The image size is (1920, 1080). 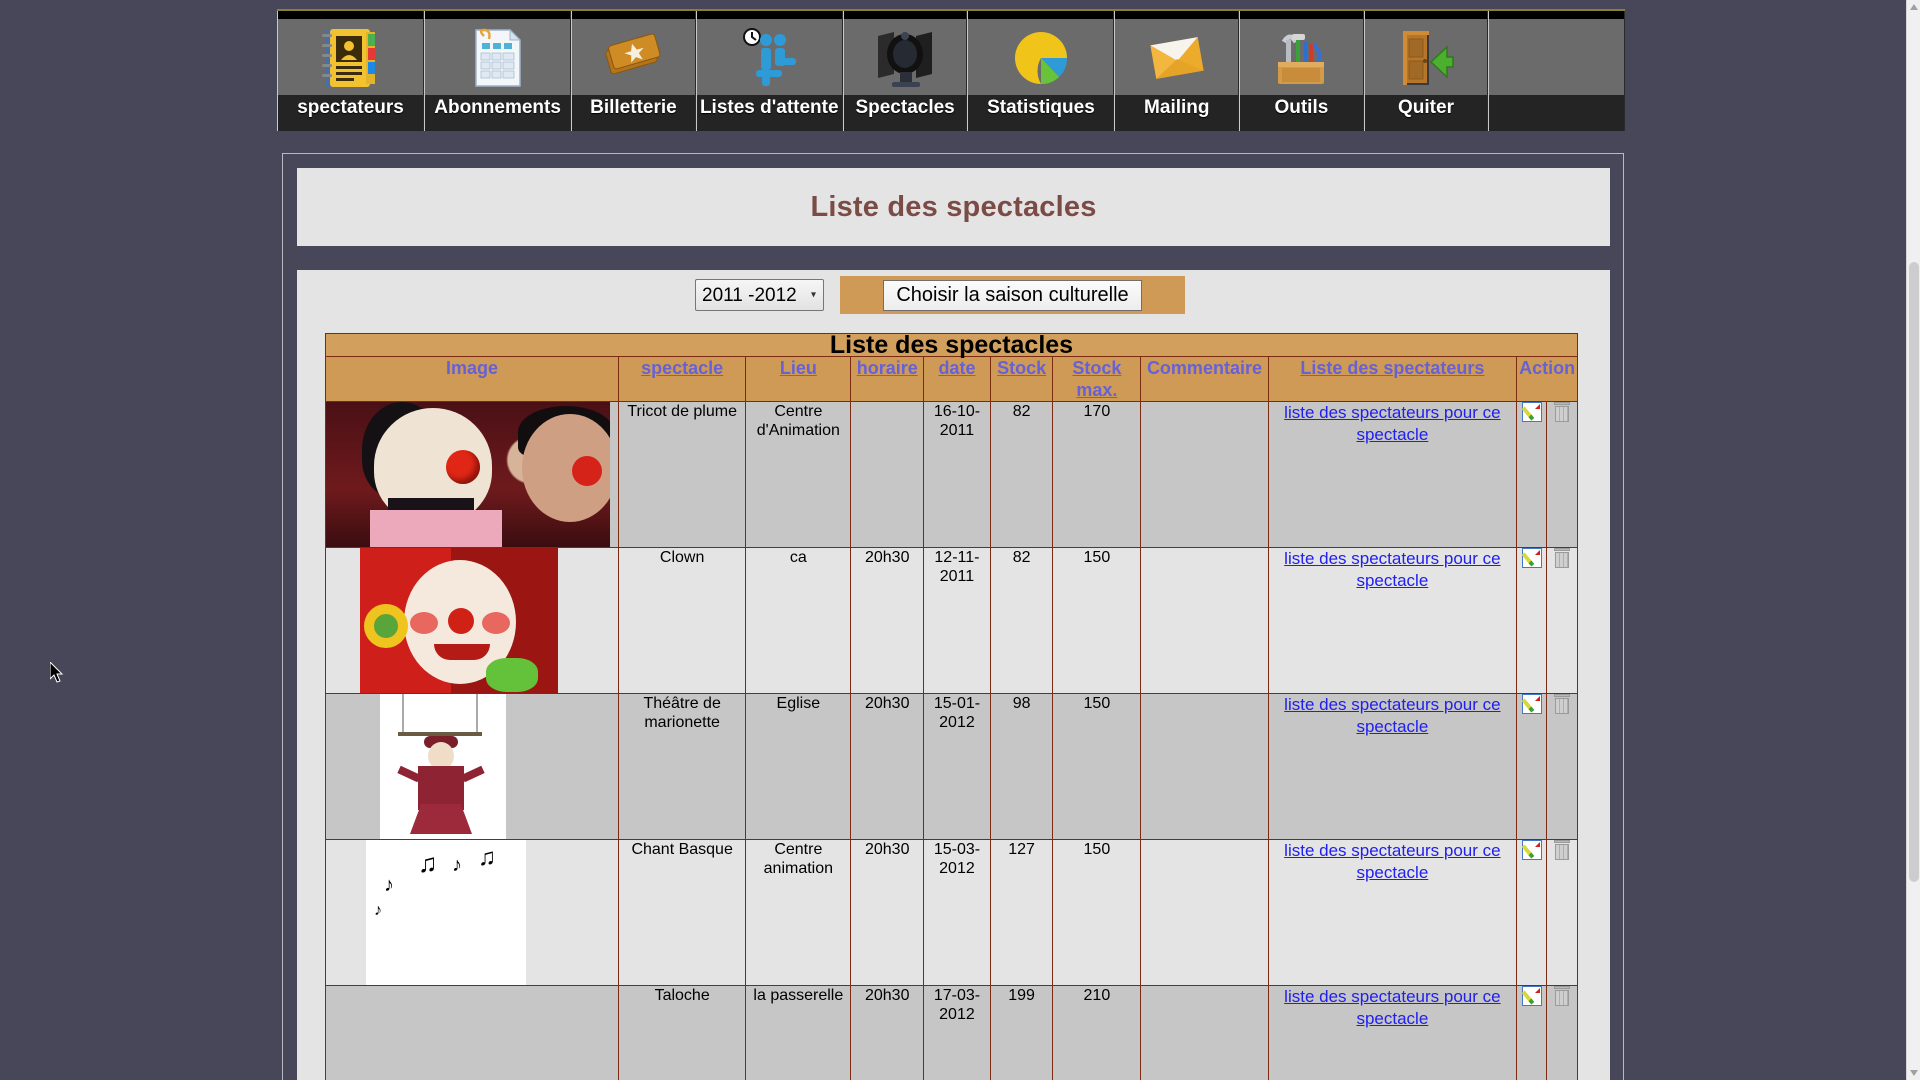 I want to click on row-date: 15-01-2012, so click(x=957, y=766).